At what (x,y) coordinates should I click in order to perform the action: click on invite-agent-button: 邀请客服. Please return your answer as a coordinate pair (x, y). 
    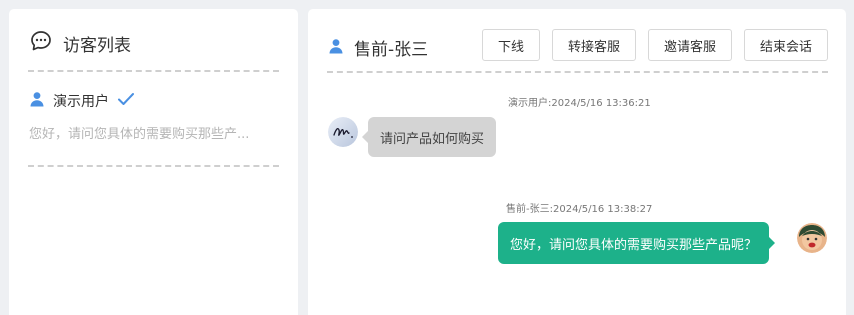
    Looking at the image, I should click on (689, 45).